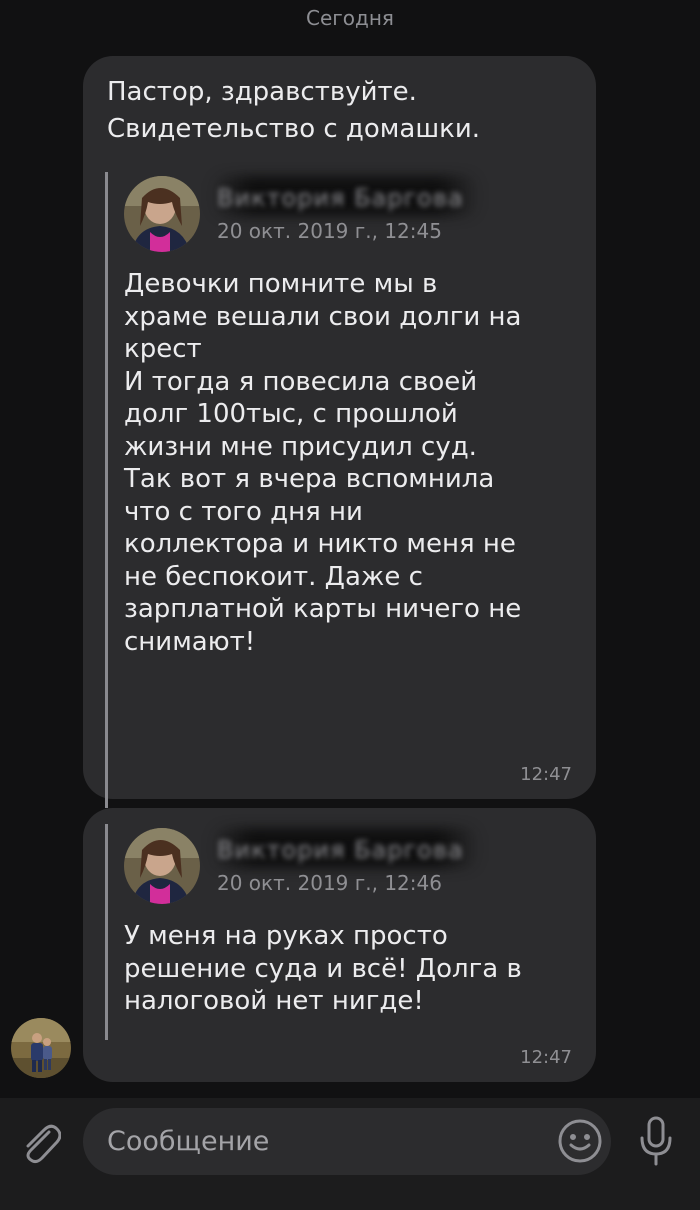 This screenshot has width=700, height=1210. I want to click on quoted-date: 20 окт. 2019 г., 12:45, so click(329, 231).